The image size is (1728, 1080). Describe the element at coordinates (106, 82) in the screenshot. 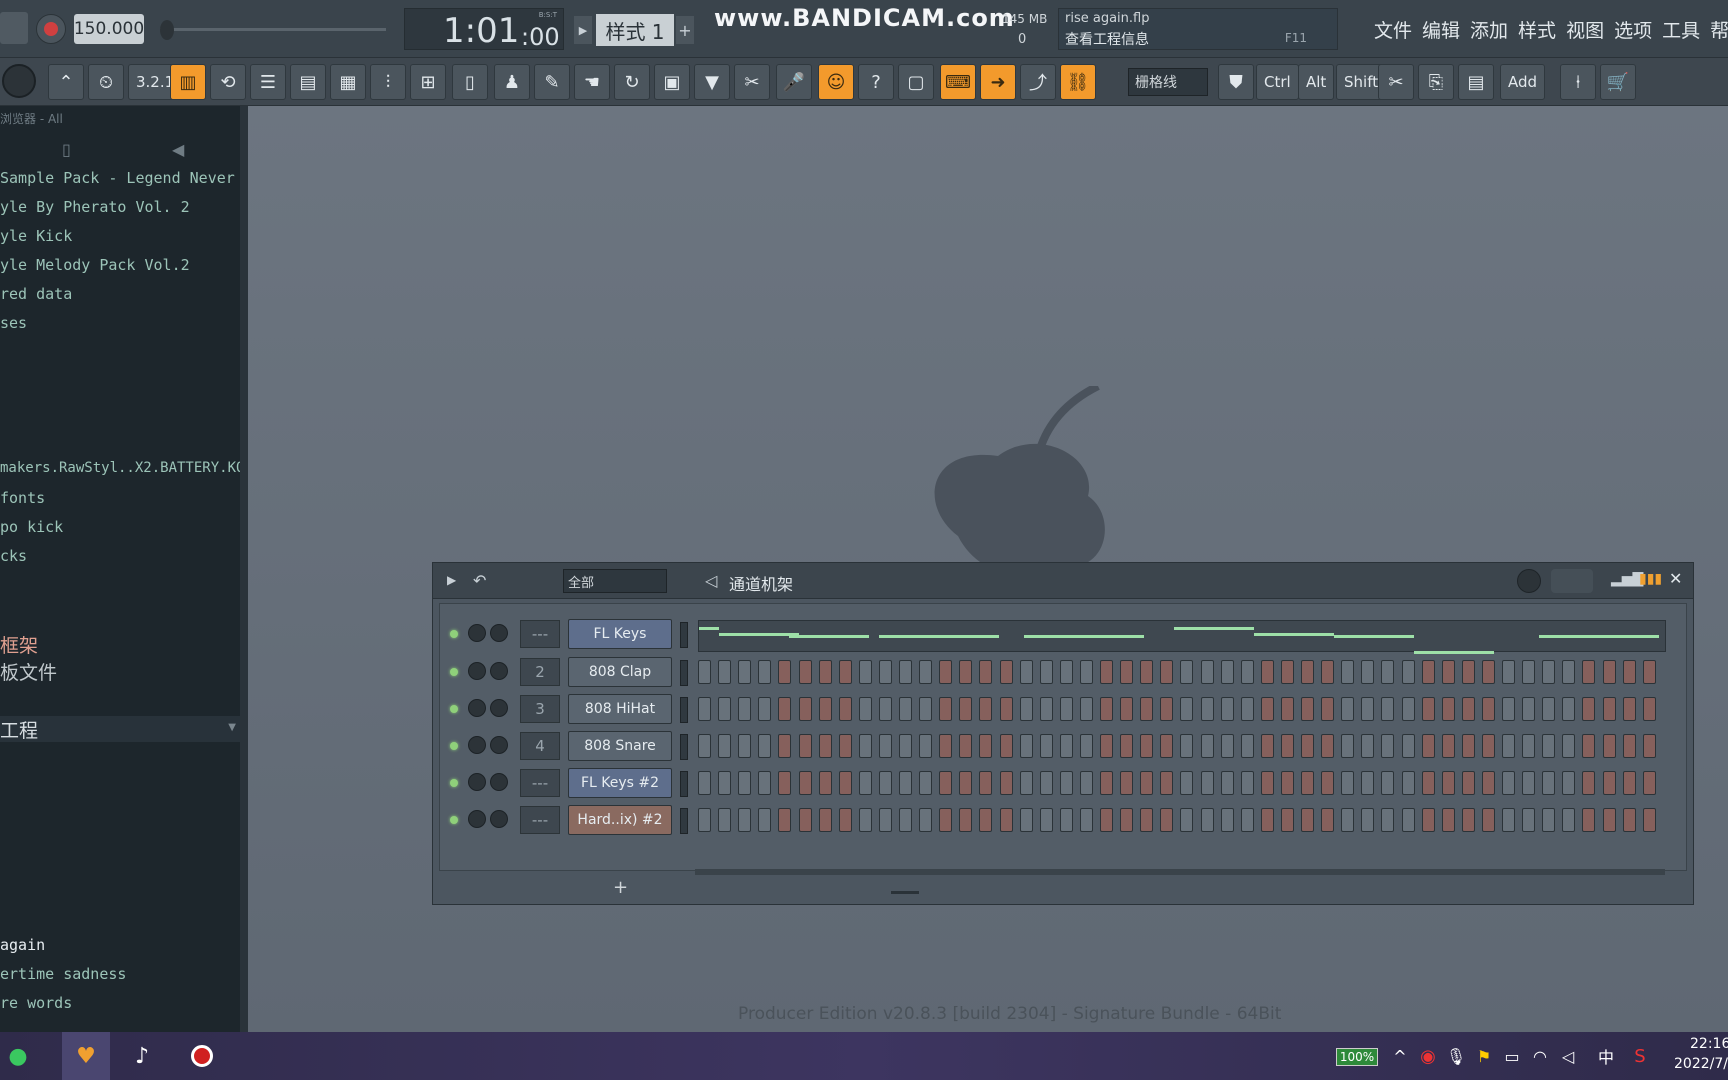

I see `wait-record-icon: ⏲` at that location.